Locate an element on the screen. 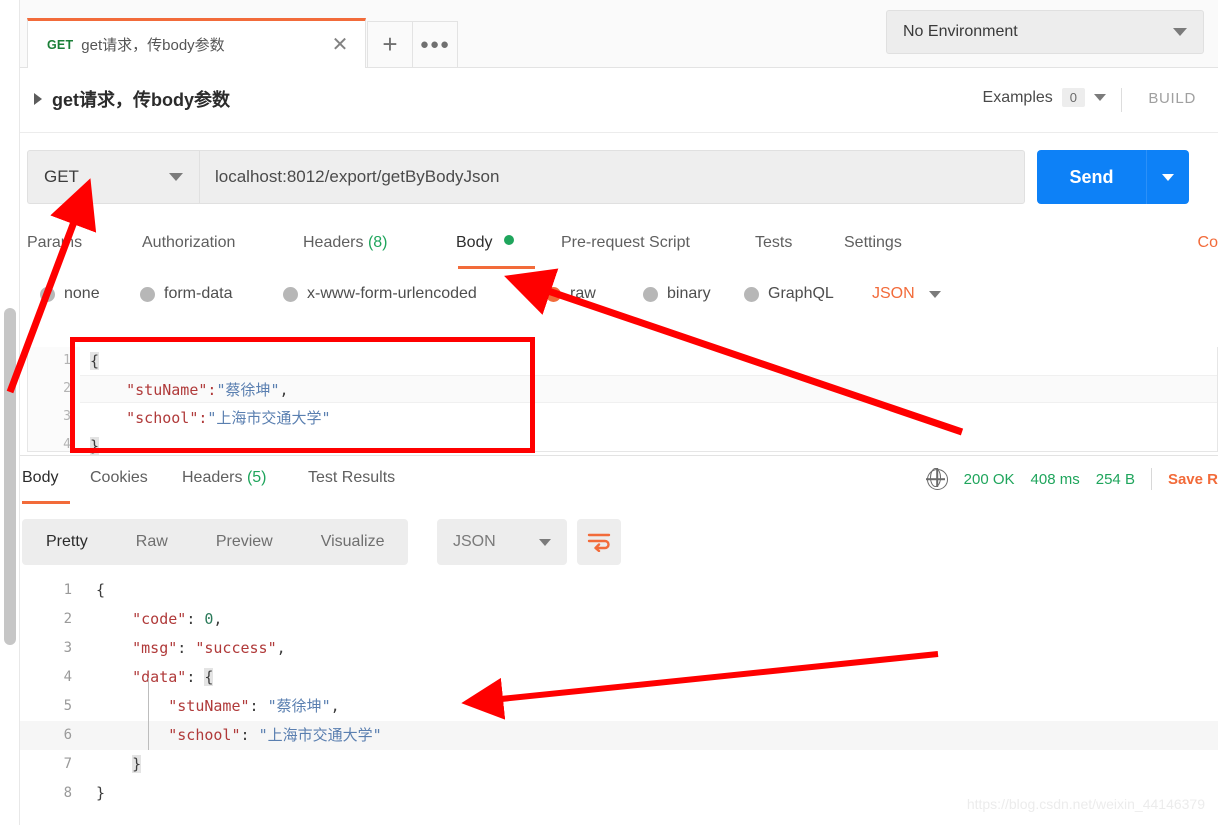 Image resolution: width=1218 pixels, height=825 pixels. tab-body: Body is located at coordinates (485, 243).